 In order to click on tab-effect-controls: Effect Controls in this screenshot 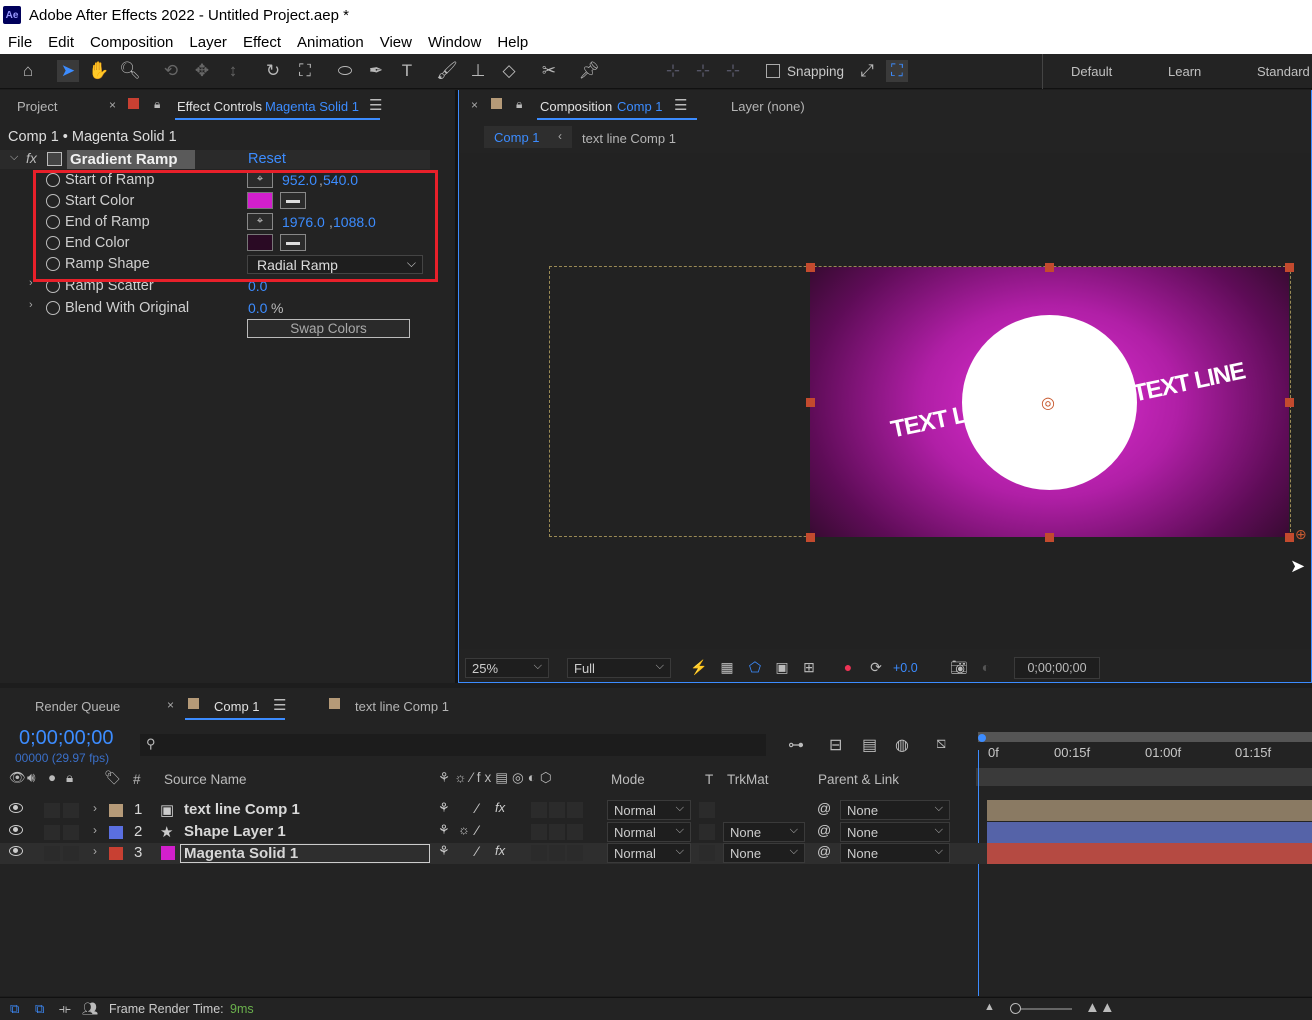, I will do `click(219, 106)`.